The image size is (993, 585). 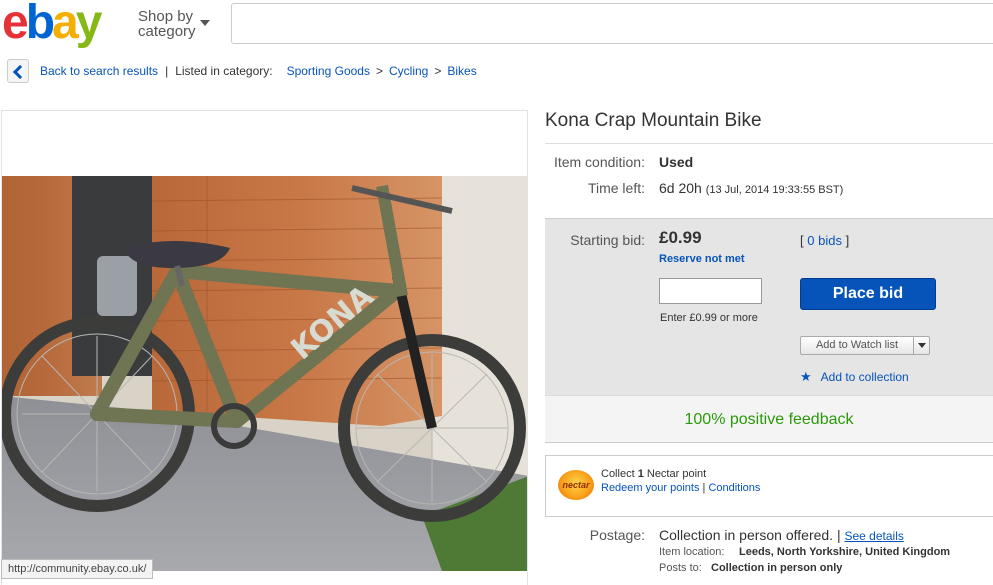 I want to click on nectar-collect-prefix: Collect, so click(x=618, y=474).